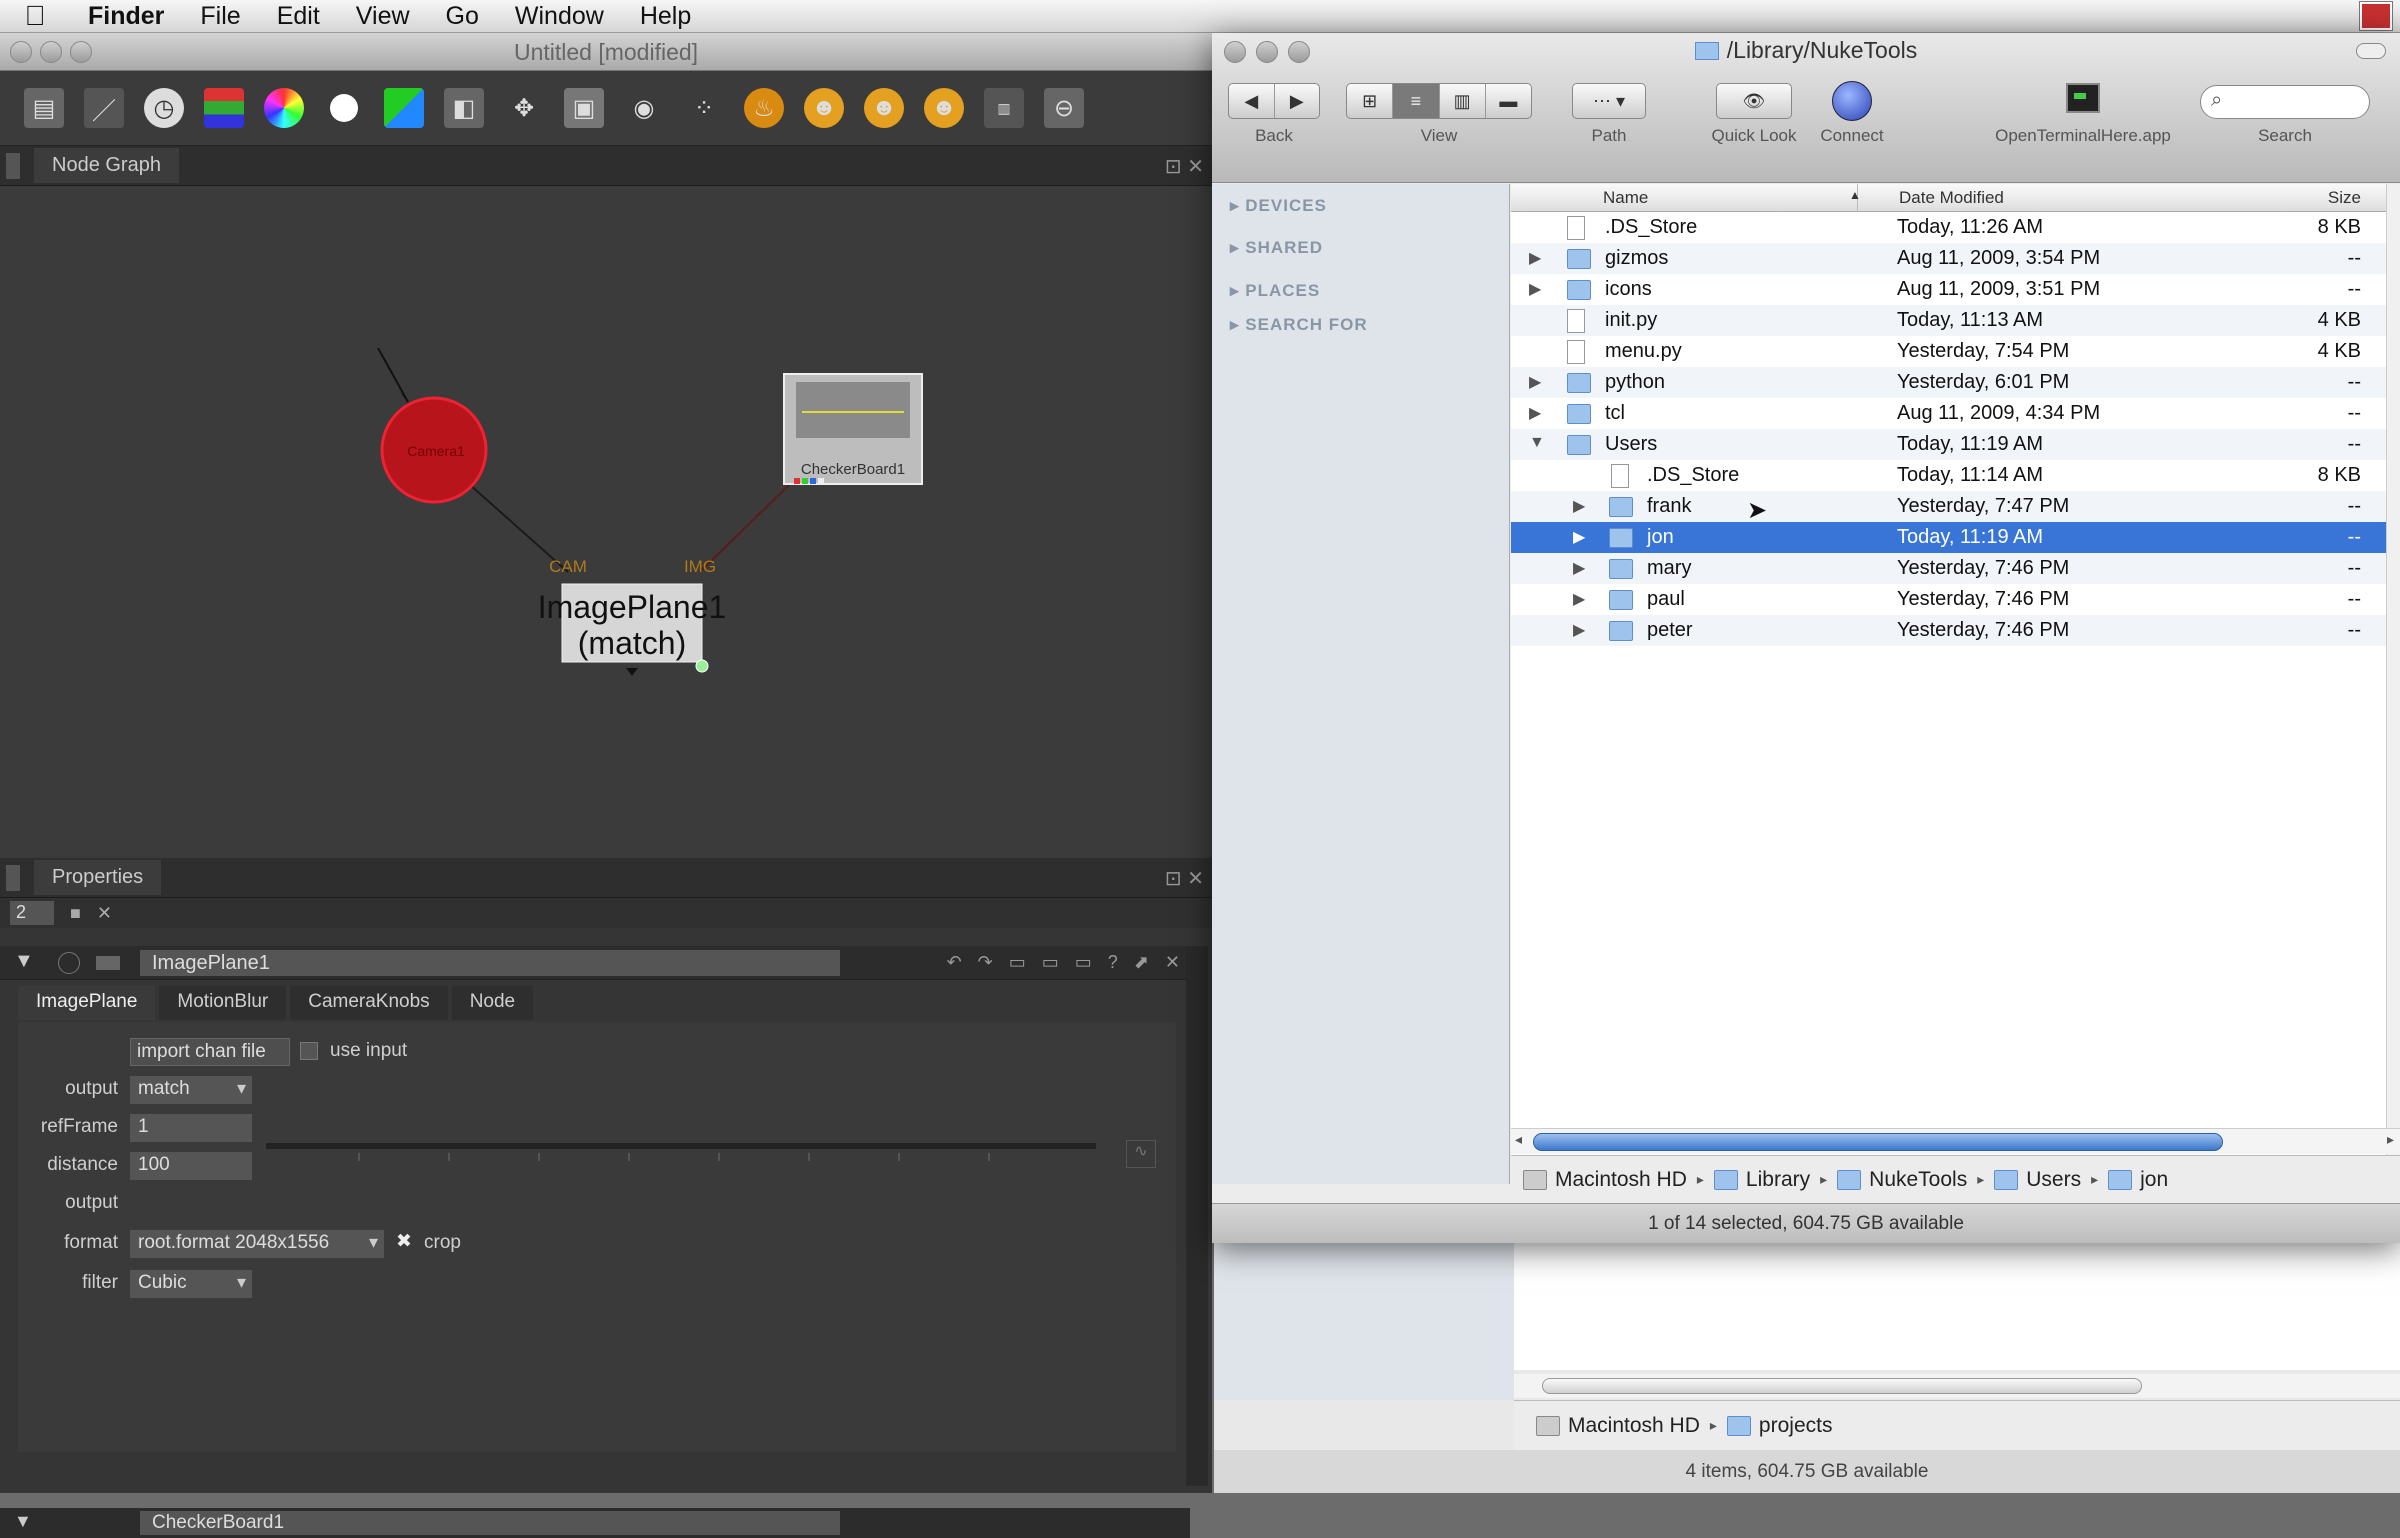 The height and width of the screenshot is (1538, 2400). I want to click on distance-field: 100, so click(191, 1166).